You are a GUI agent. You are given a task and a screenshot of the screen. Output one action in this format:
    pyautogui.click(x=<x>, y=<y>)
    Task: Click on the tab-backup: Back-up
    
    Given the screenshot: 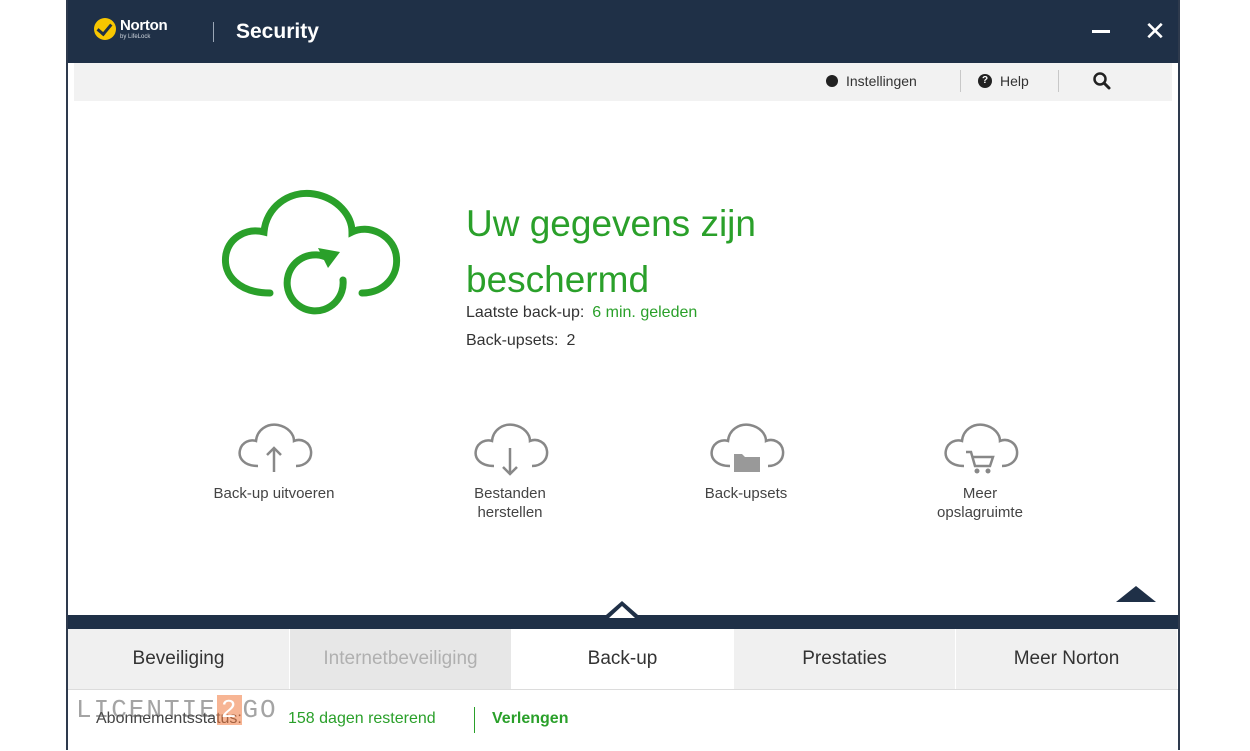 What is the action you would take?
    pyautogui.click(x=623, y=659)
    